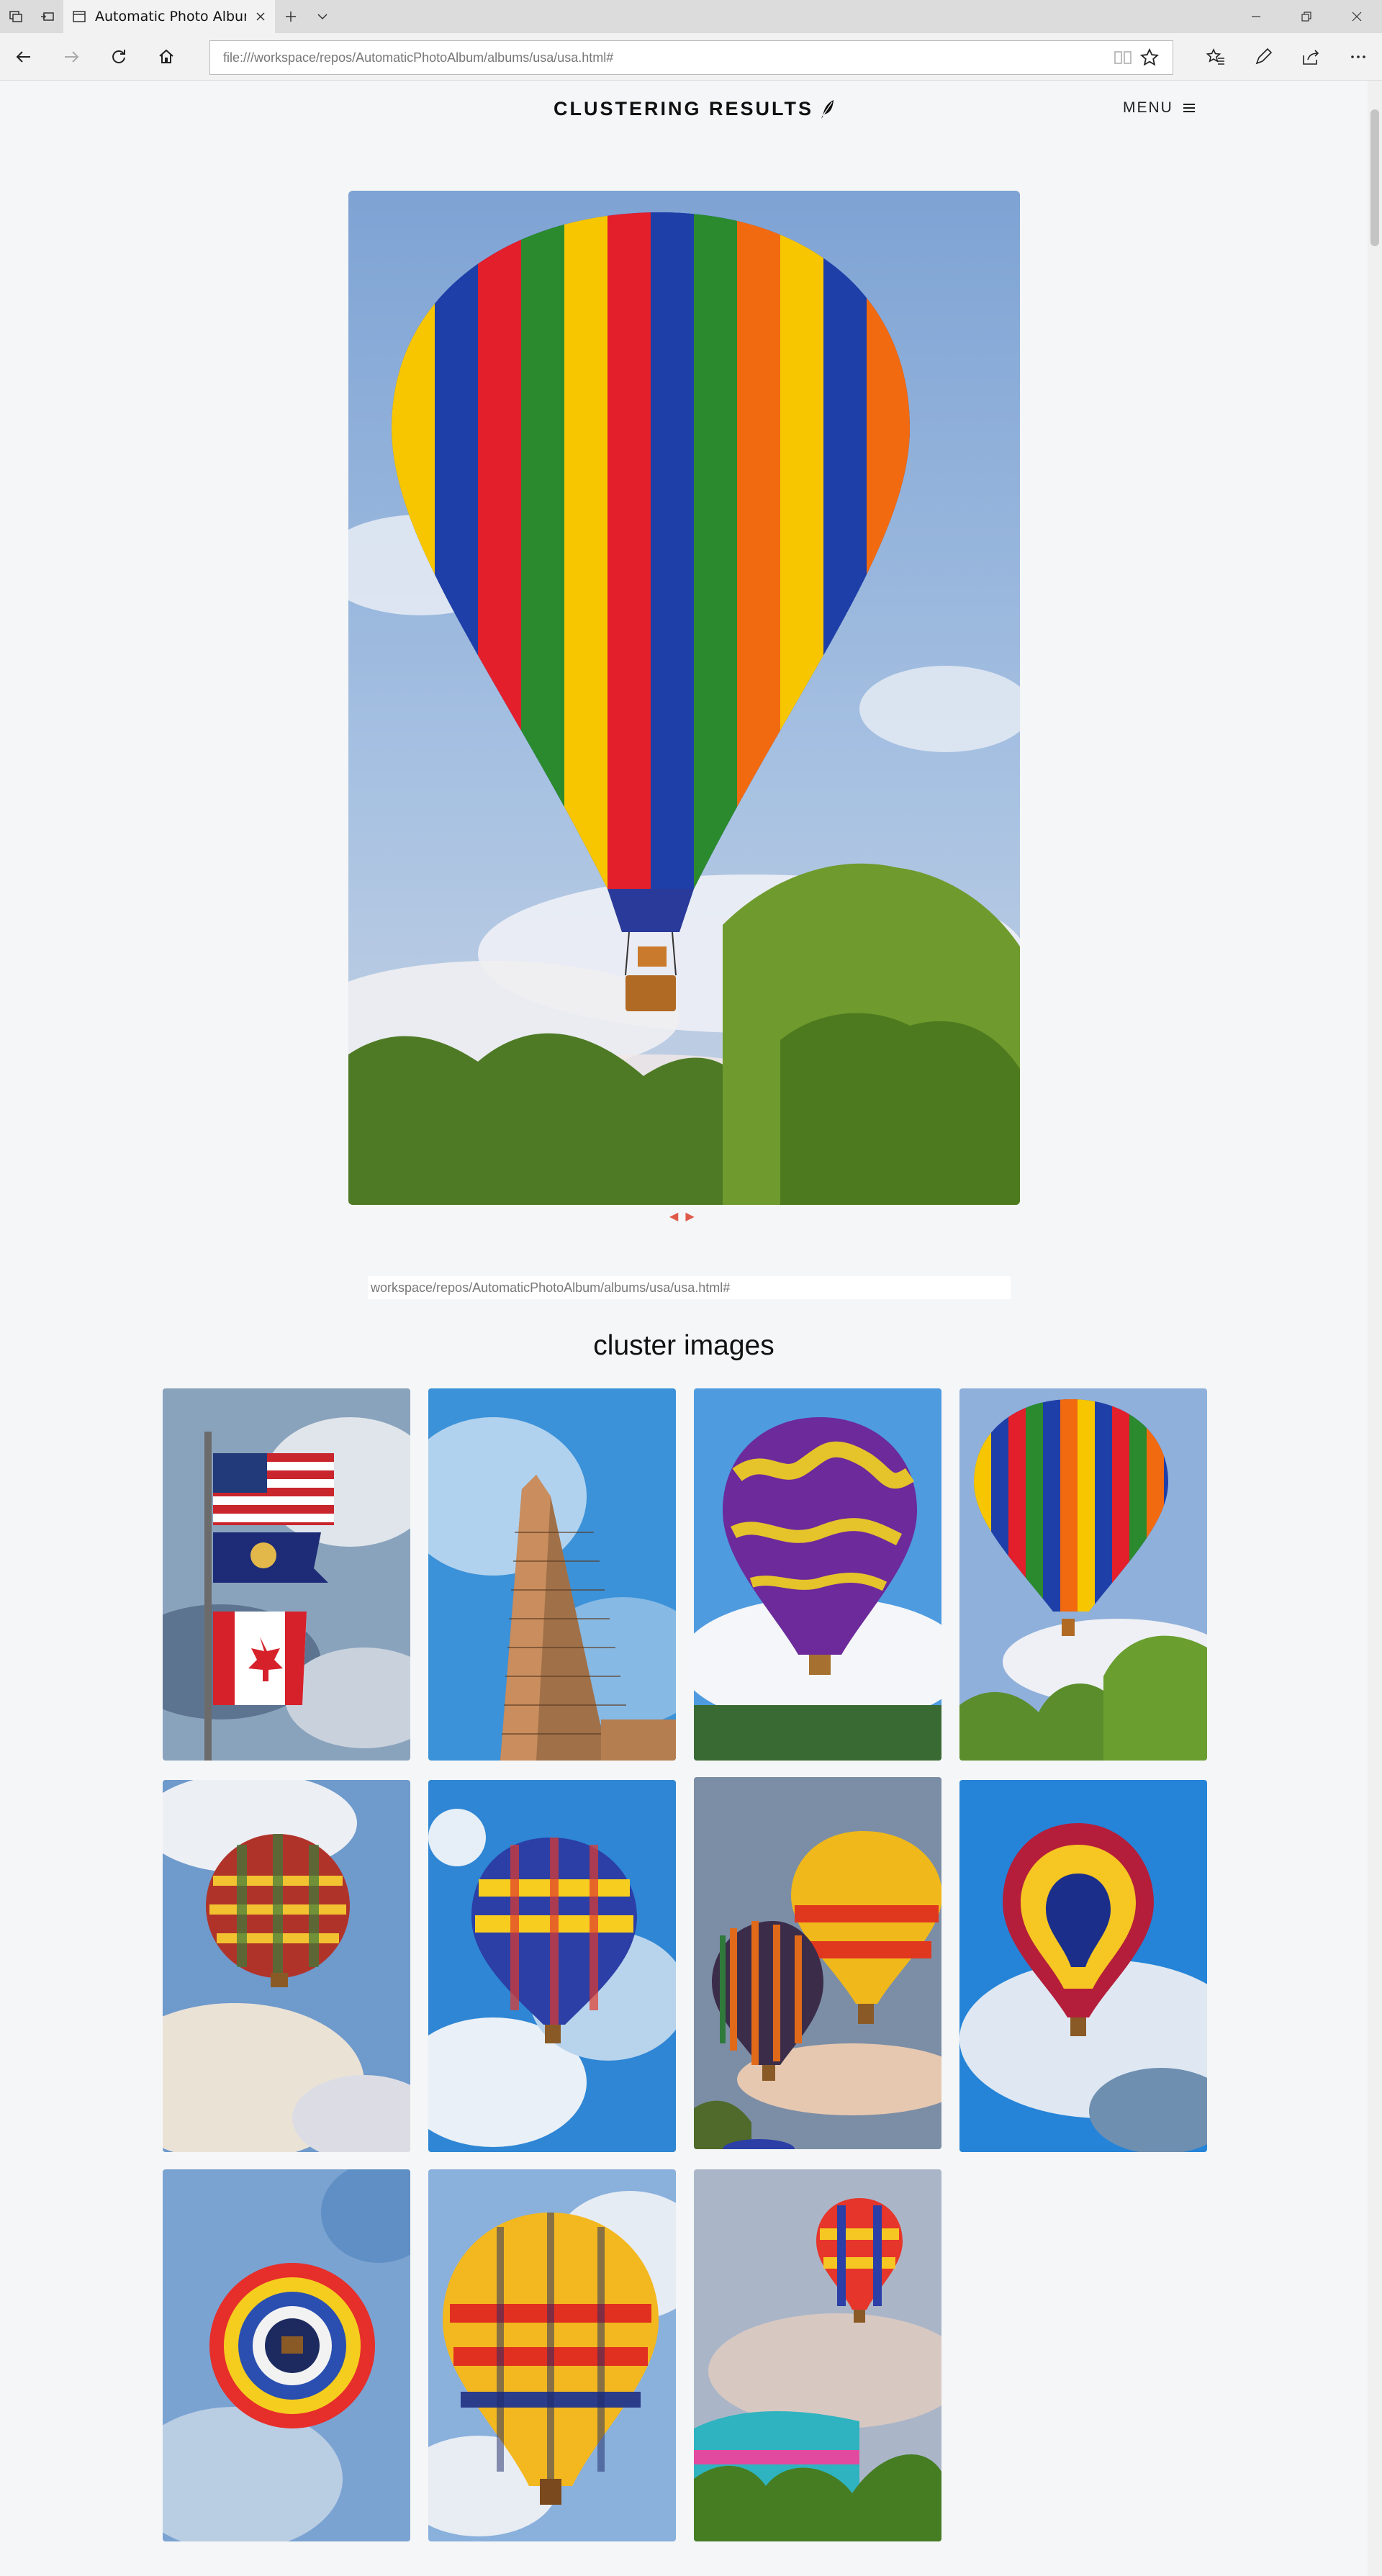 The width and height of the screenshot is (1382, 2576). What do you see at coordinates (817, 1963) in the screenshot?
I see `cluster-image-two-balloons` at bounding box center [817, 1963].